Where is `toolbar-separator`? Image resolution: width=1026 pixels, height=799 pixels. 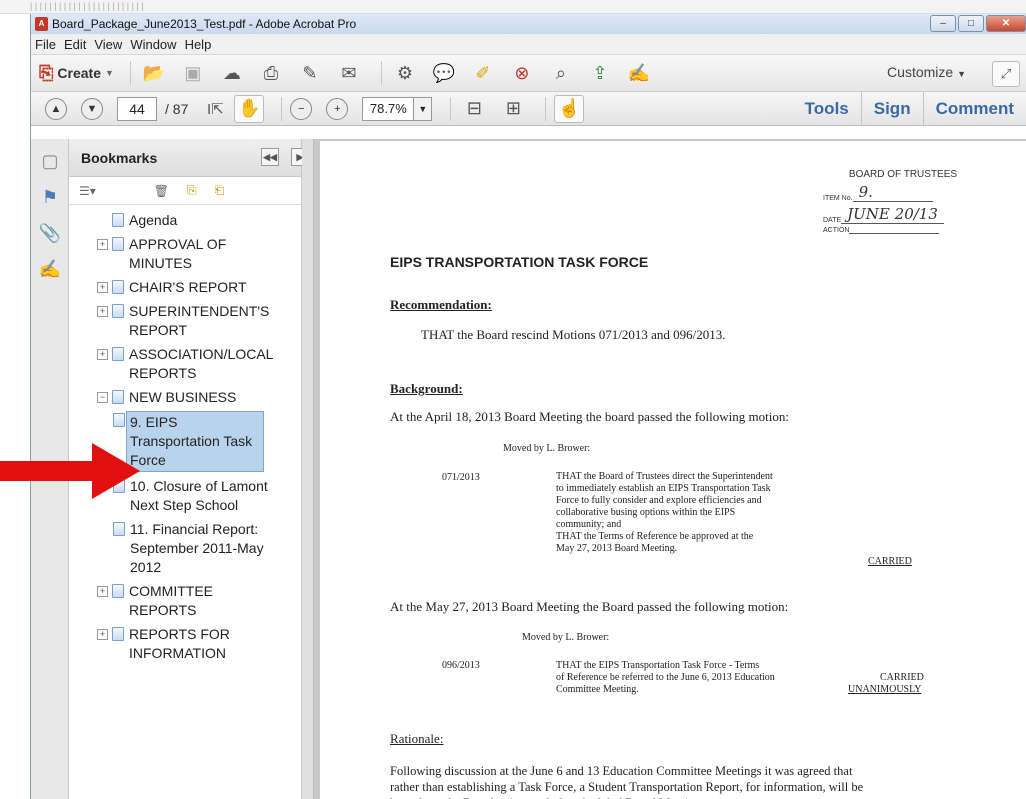 toolbar-separator is located at coordinates (451, 108).